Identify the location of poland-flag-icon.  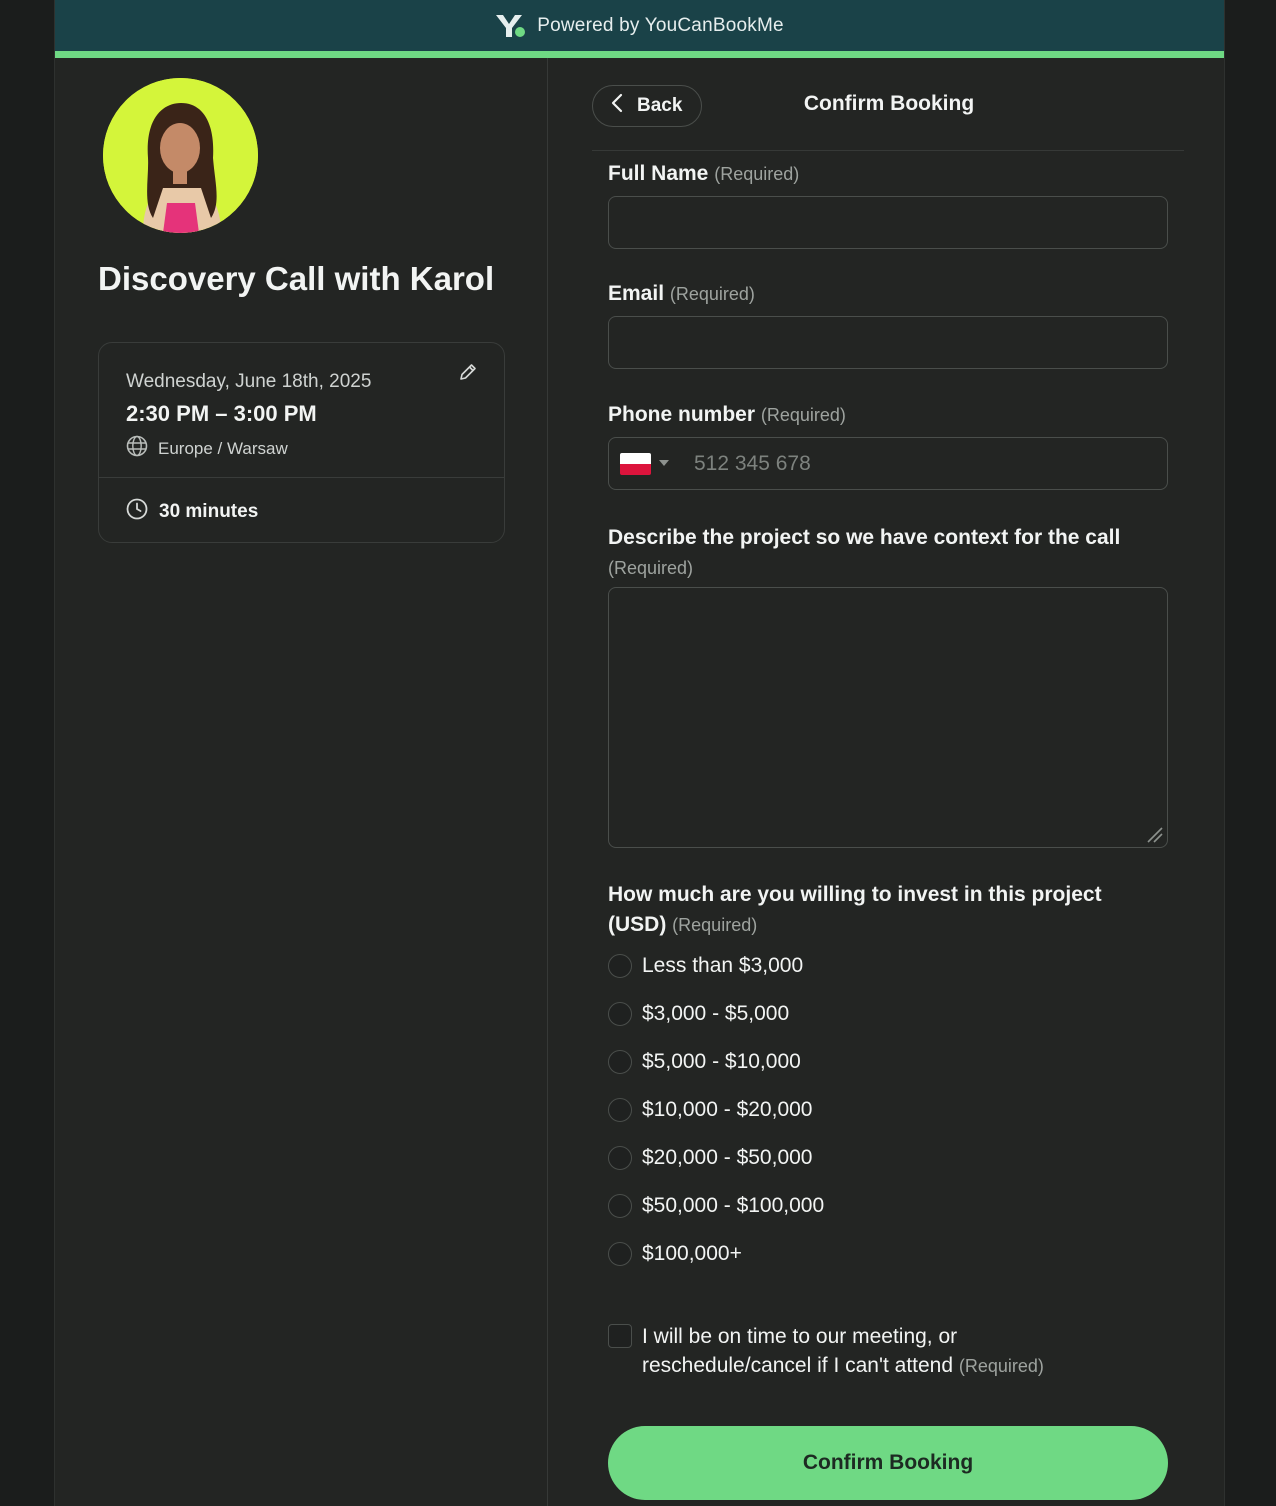
(635, 464).